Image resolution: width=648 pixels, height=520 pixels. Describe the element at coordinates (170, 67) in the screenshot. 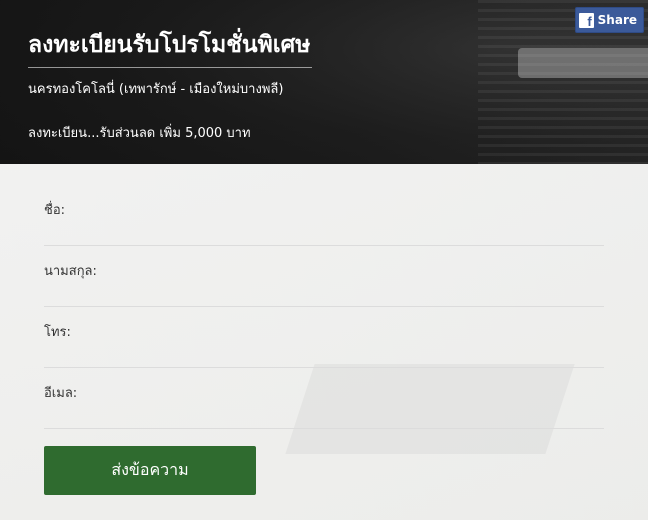

I see `title-divider` at that location.